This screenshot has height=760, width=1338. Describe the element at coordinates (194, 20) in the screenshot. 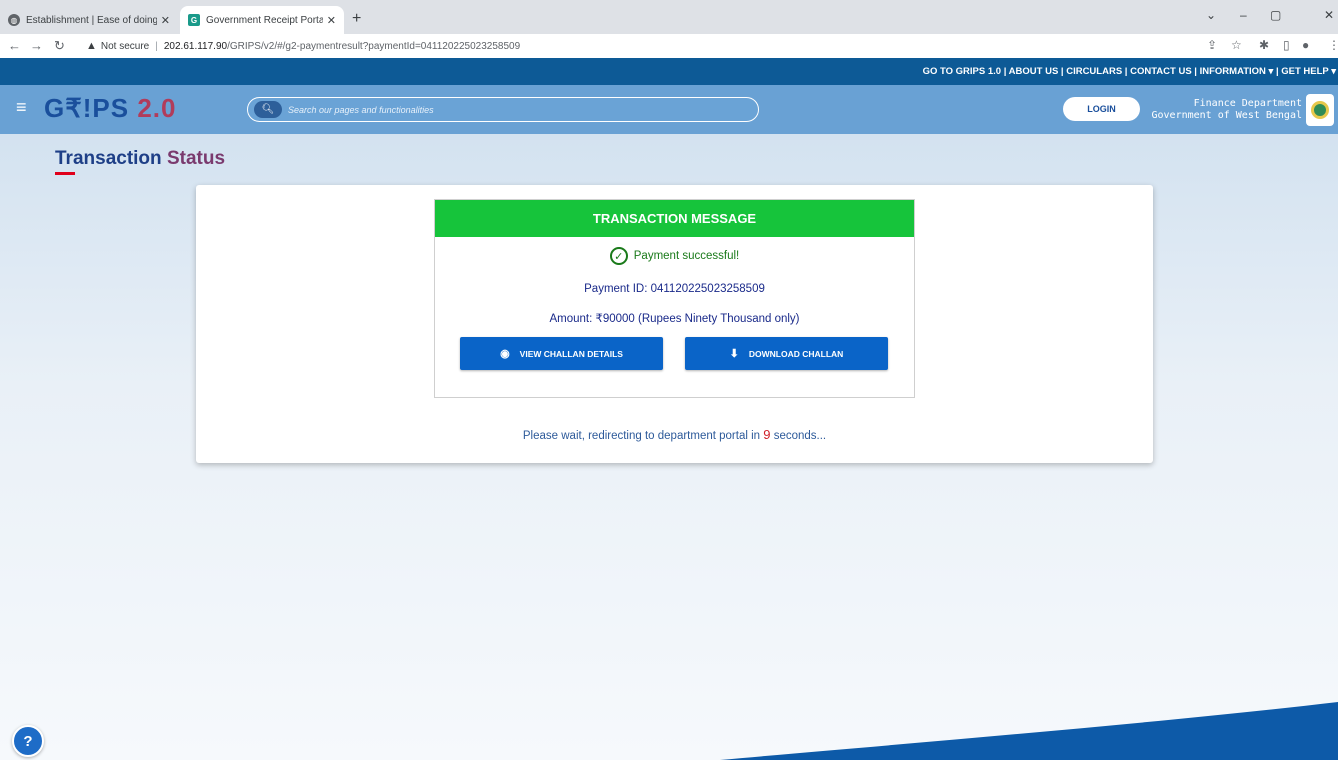

I see `grips-favicon-icon: G` at that location.